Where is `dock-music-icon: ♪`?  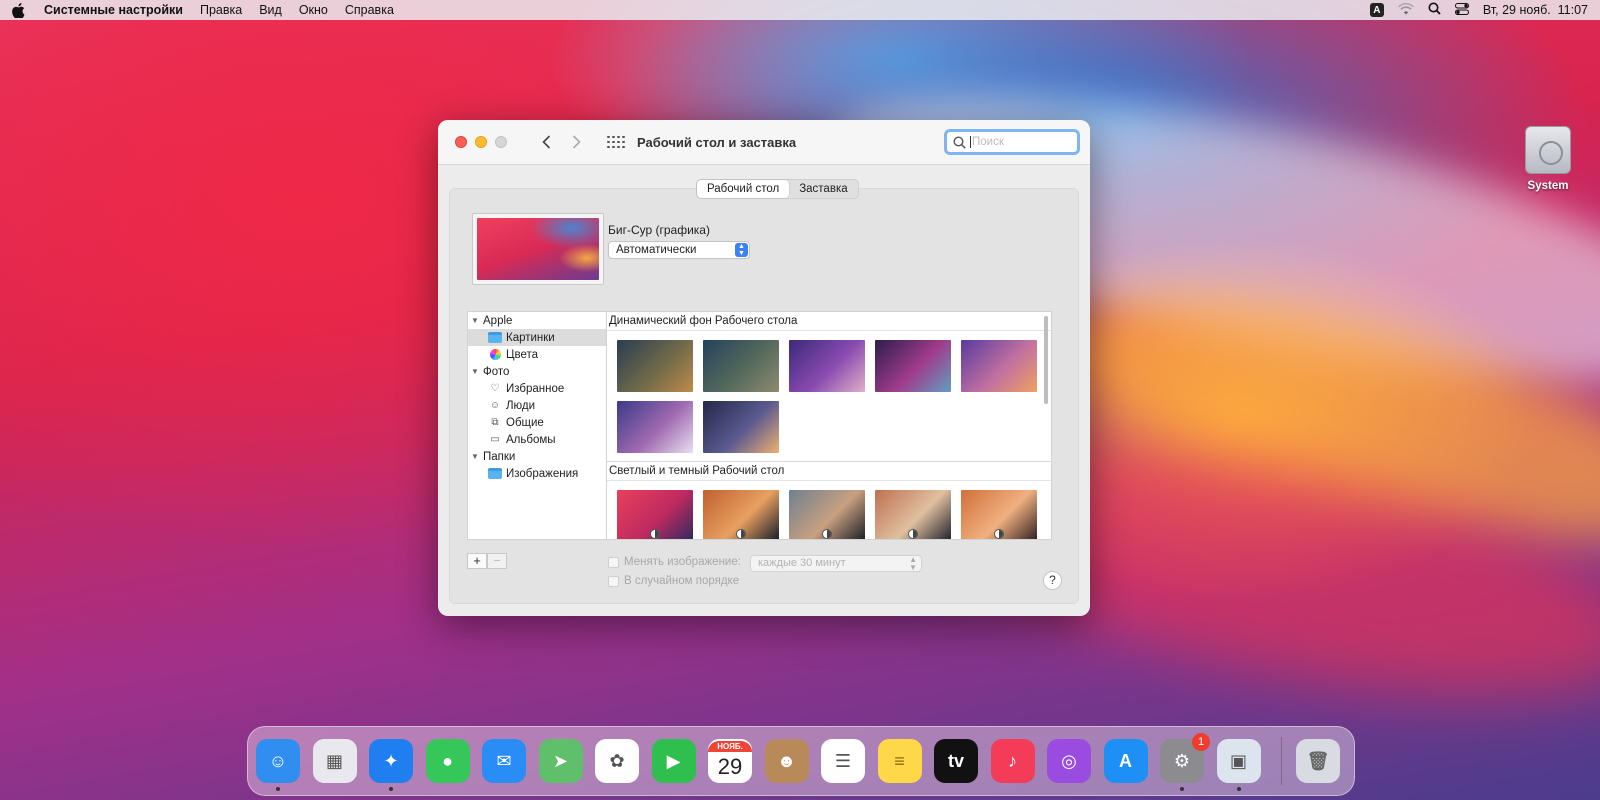 dock-music-icon: ♪ is located at coordinates (1012, 761).